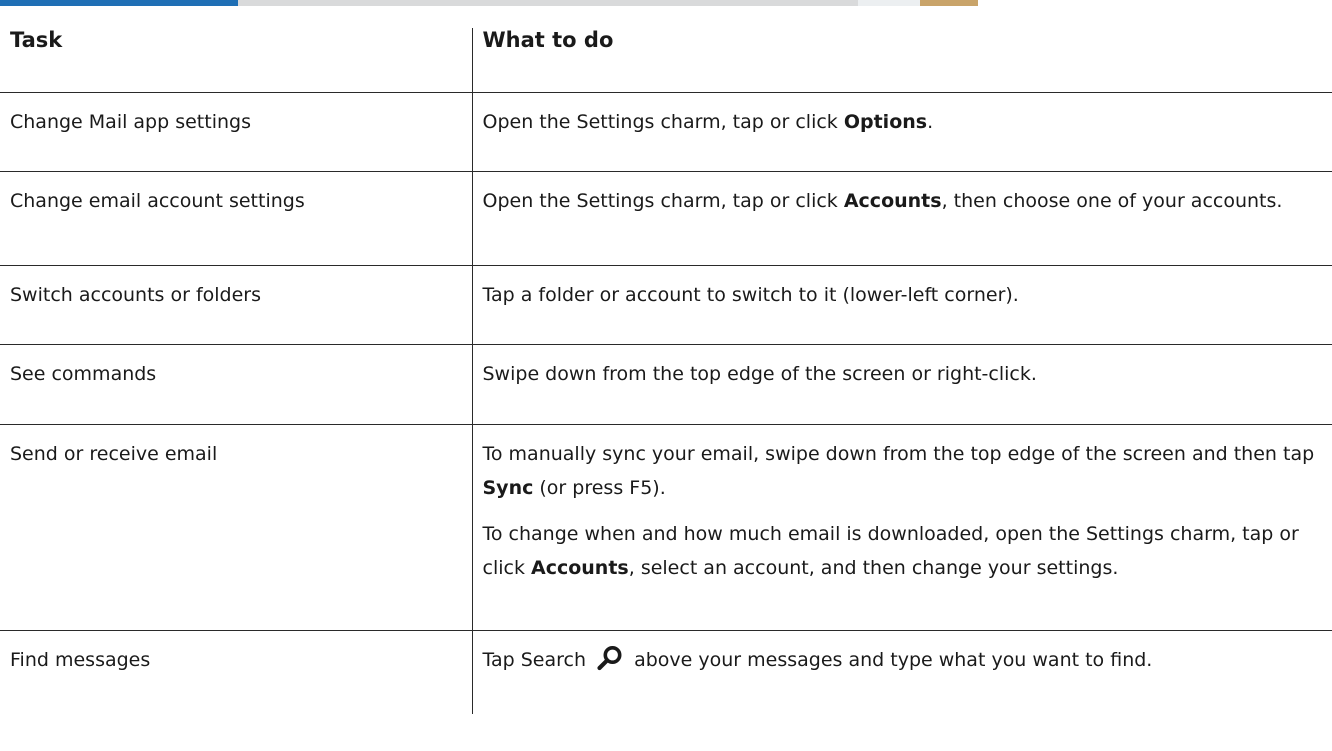 The image size is (1332, 751). I want to click on task-cell: Send or receive email, so click(236, 527).